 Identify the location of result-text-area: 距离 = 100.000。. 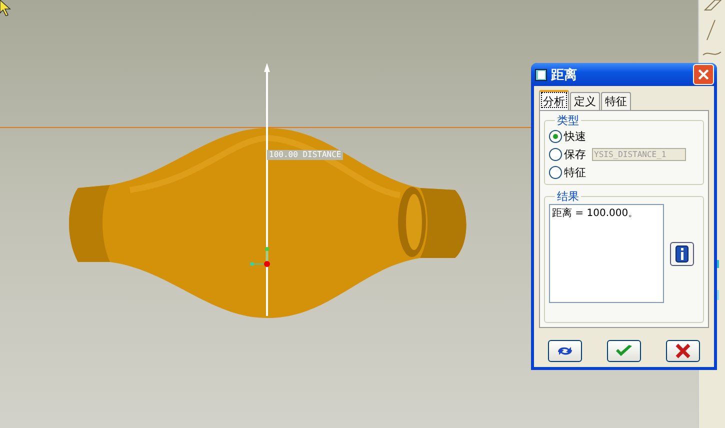
(606, 253).